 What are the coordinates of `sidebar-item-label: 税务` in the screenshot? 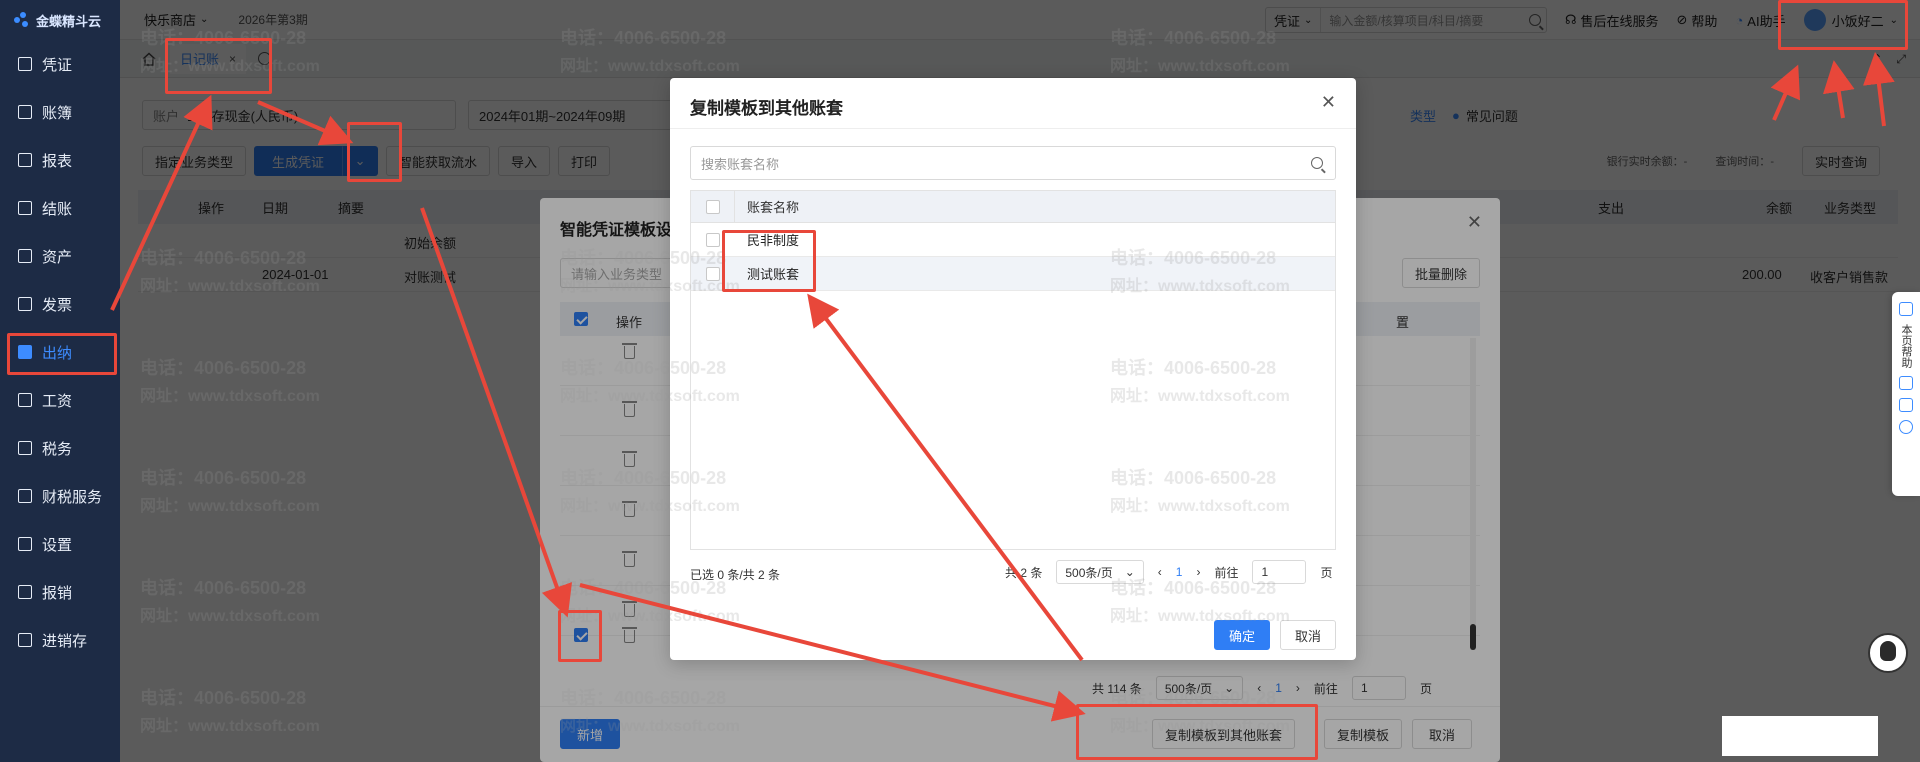 It's located at (57, 449).